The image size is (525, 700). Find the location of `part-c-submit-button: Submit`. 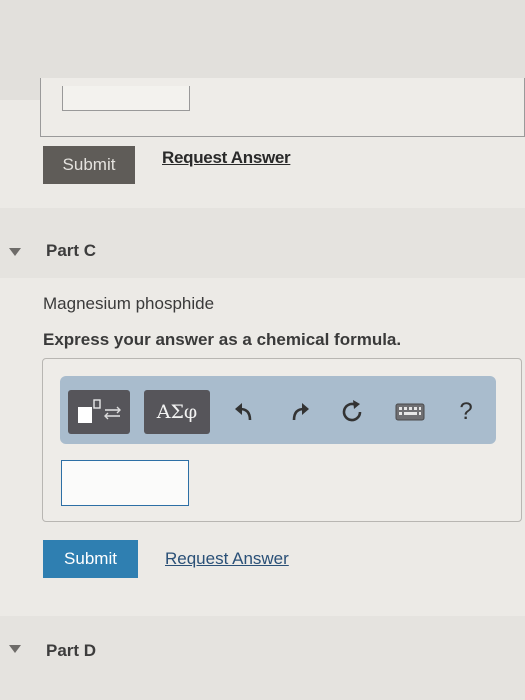

part-c-submit-button: Submit is located at coordinates (90, 559).